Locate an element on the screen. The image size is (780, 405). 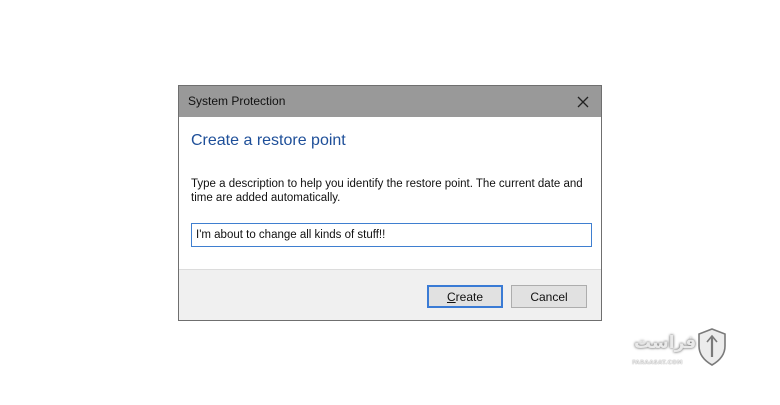
create-accelerator-key: C is located at coordinates (451, 296).